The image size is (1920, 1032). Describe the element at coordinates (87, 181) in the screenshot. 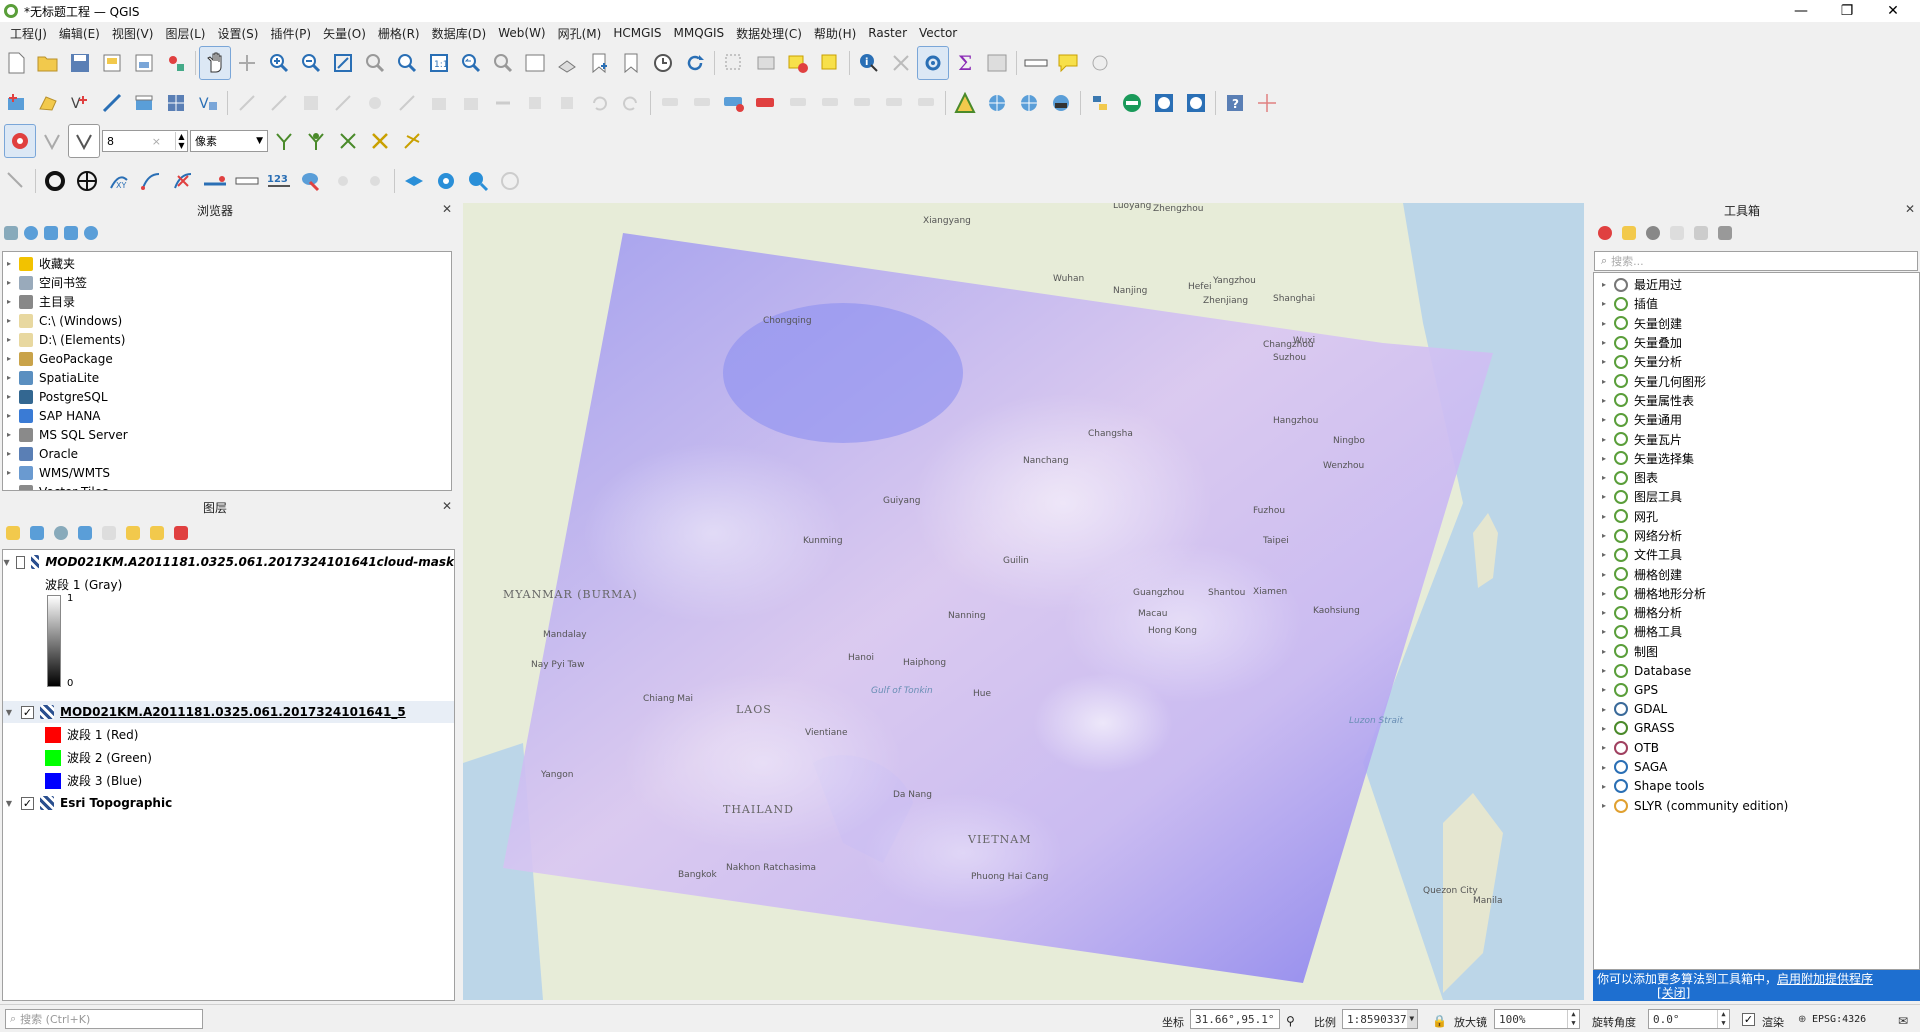

I see `crosshair-target-icon` at that location.